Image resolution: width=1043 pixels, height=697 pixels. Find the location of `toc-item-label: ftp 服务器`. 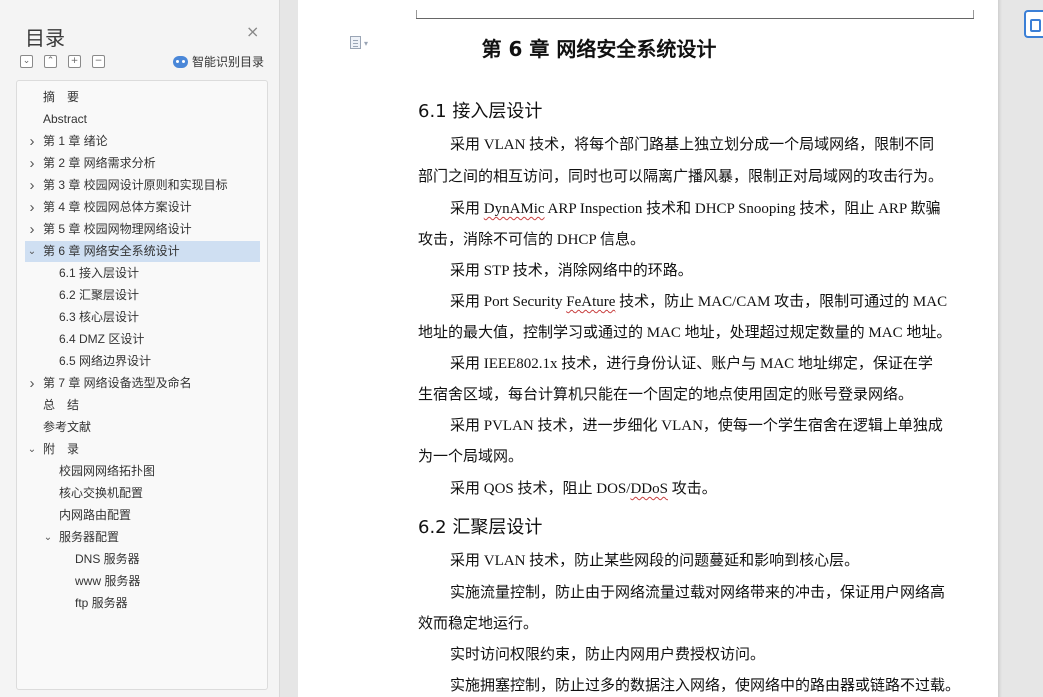

toc-item-label: ftp 服务器 is located at coordinates (101, 603).